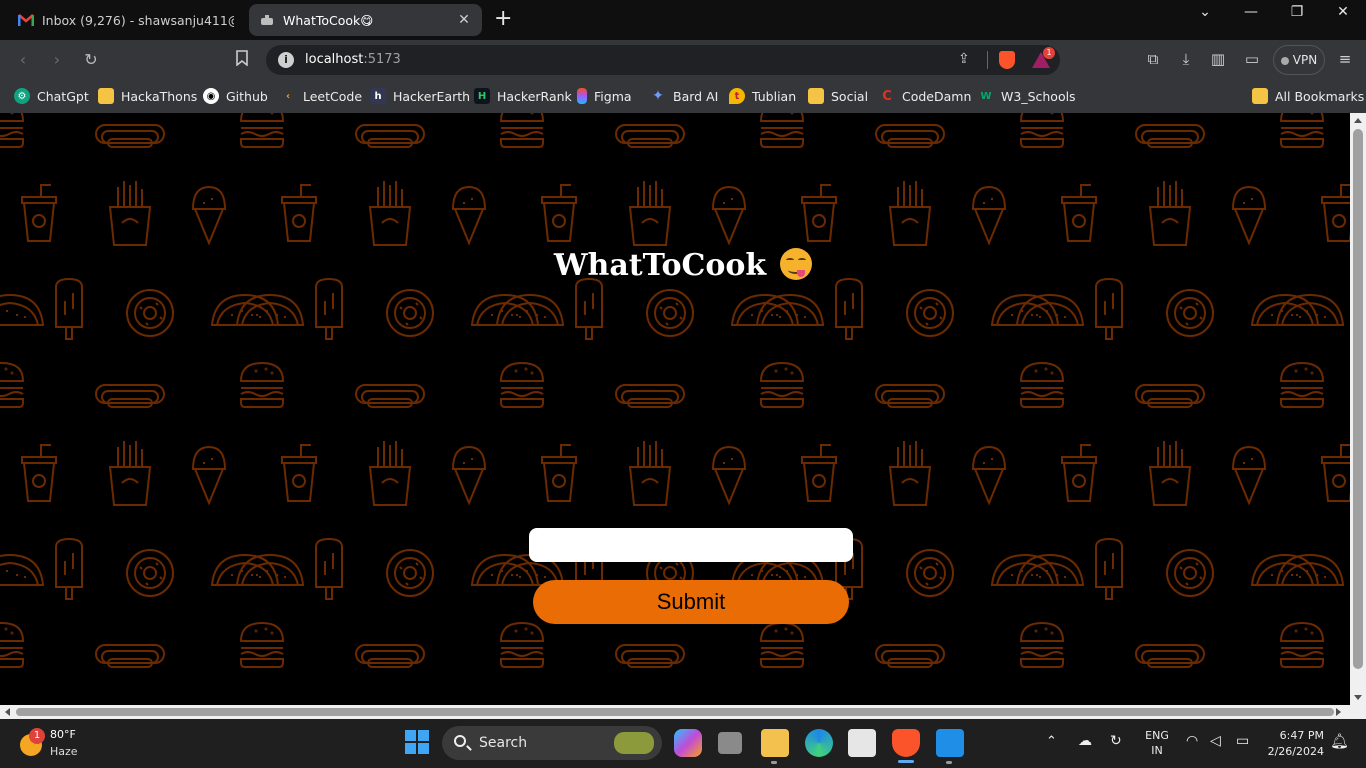 This screenshot has height=768, width=1366. Describe the element at coordinates (774, 762) in the screenshot. I see `running-app-indicator` at that location.